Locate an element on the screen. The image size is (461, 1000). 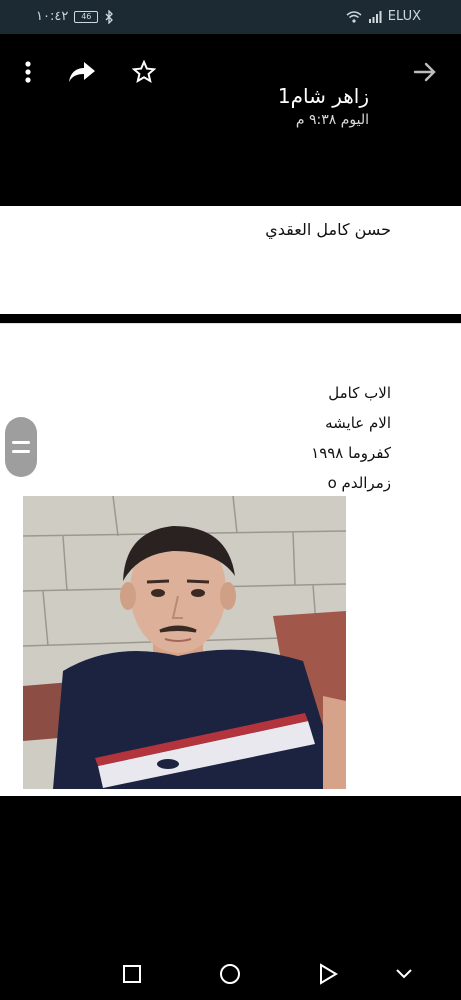
system-nav-bar is located at coordinates (230, 970).